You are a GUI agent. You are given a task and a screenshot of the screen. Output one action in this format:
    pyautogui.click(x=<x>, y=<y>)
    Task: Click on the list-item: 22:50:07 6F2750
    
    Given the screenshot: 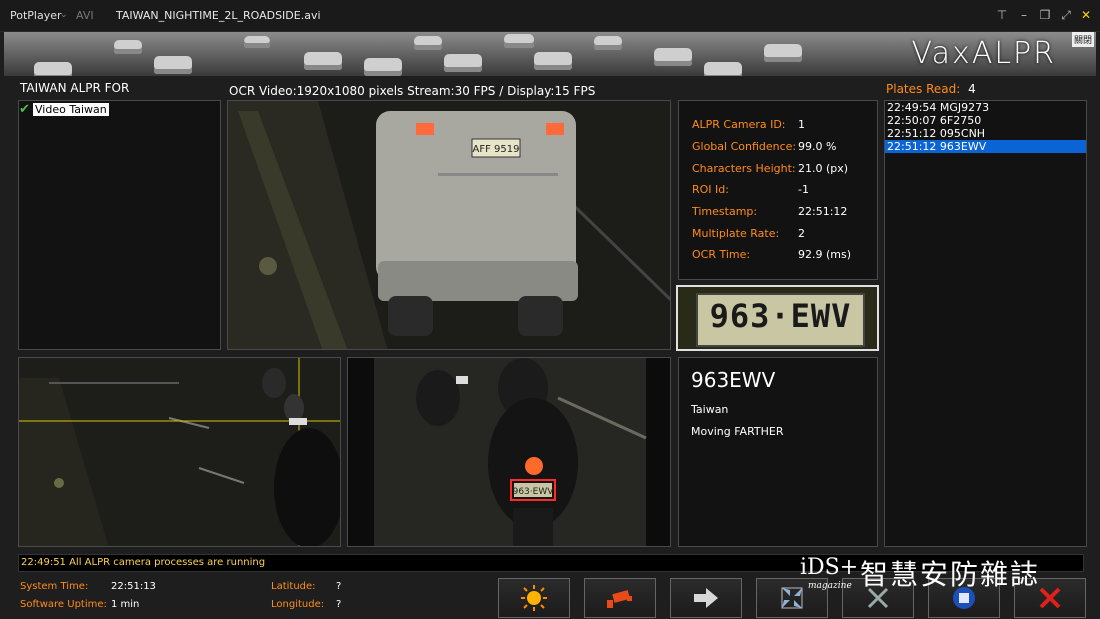 What is the action you would take?
    pyautogui.click(x=985, y=120)
    